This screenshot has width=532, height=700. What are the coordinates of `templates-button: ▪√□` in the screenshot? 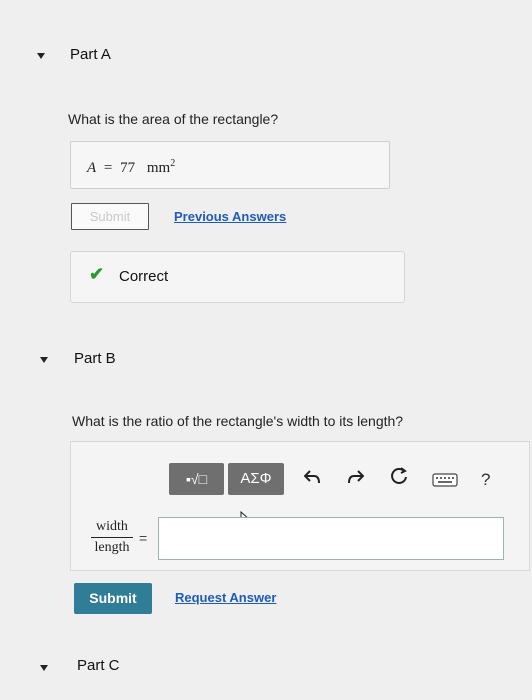 It's located at (196, 479).